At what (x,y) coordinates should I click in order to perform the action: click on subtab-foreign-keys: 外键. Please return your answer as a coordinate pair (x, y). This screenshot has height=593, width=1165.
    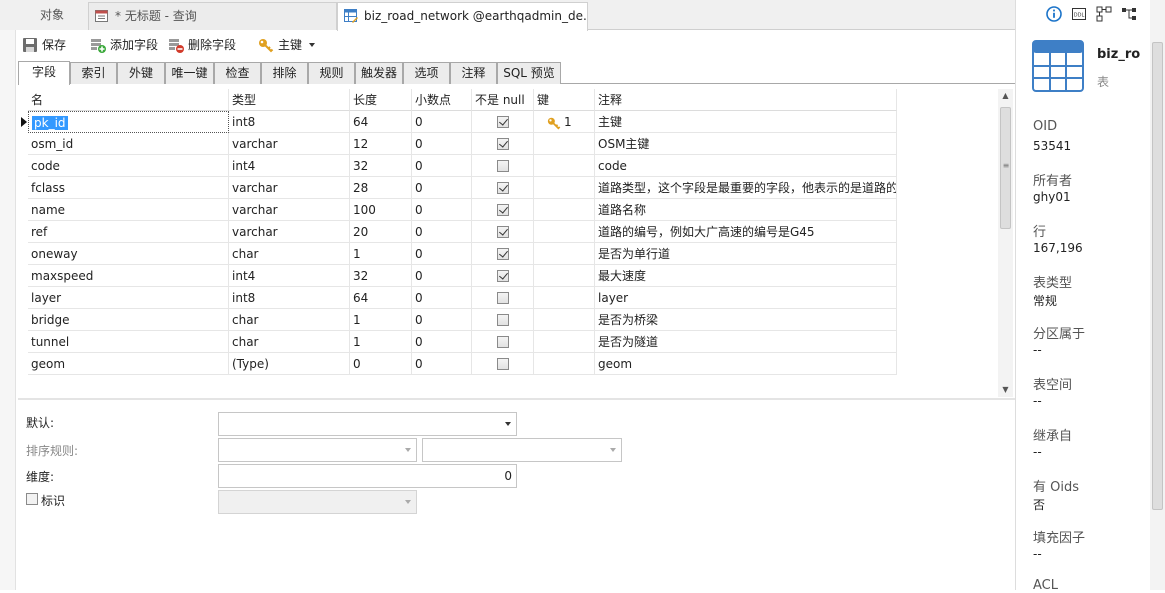
    Looking at the image, I should click on (141, 73).